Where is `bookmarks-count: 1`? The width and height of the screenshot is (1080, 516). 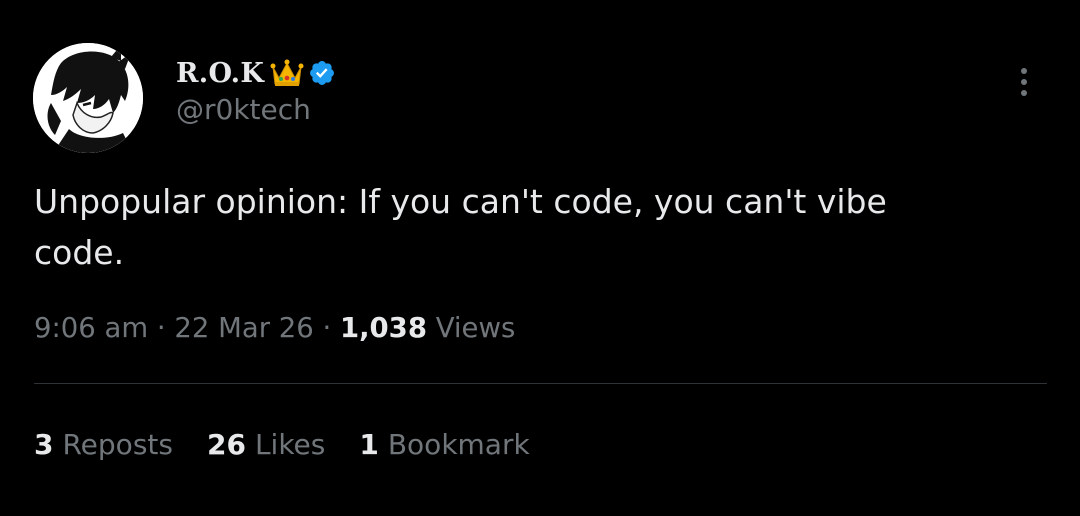 bookmarks-count: 1 is located at coordinates (369, 444).